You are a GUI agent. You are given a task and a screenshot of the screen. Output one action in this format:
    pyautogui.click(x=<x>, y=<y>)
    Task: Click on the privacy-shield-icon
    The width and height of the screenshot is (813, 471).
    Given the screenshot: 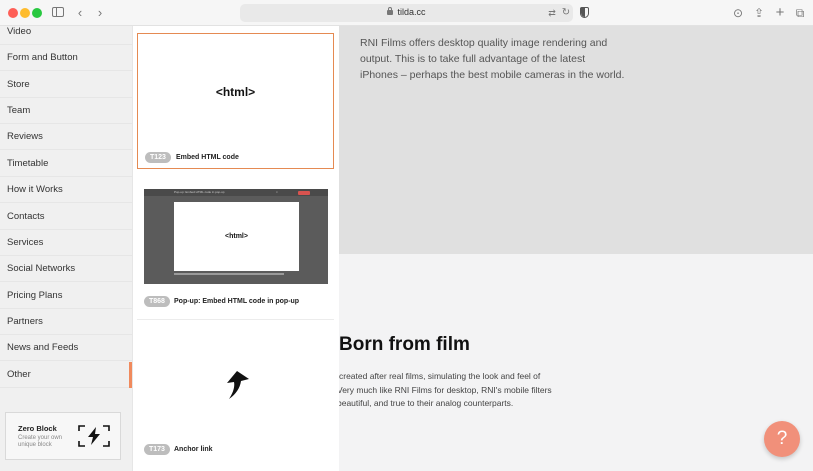 What is the action you would take?
    pyautogui.click(x=584, y=12)
    